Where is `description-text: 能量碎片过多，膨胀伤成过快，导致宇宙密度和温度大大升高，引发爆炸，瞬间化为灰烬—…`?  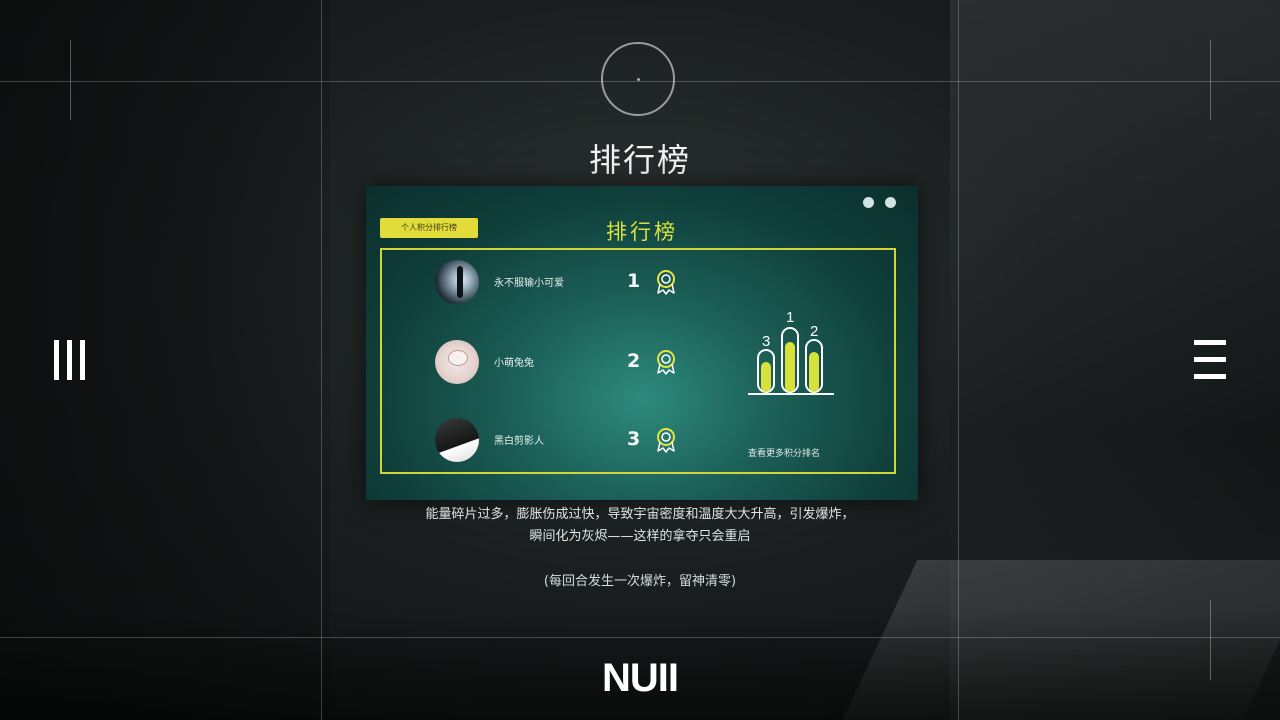 description-text: 能量碎片过多，膨胀伤成过快，导致宇宙密度和温度大大升高，引发爆炸，瞬间化为灰烬—… is located at coordinates (640, 525).